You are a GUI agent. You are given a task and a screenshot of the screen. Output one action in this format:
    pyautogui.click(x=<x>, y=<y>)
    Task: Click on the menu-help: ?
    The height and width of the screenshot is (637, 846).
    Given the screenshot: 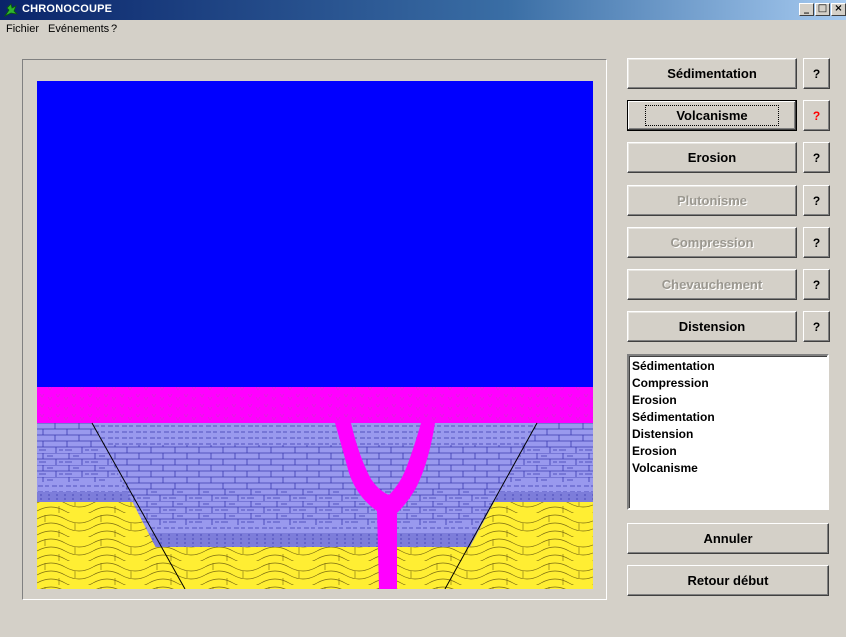 What is the action you would take?
    pyautogui.click(x=114, y=29)
    